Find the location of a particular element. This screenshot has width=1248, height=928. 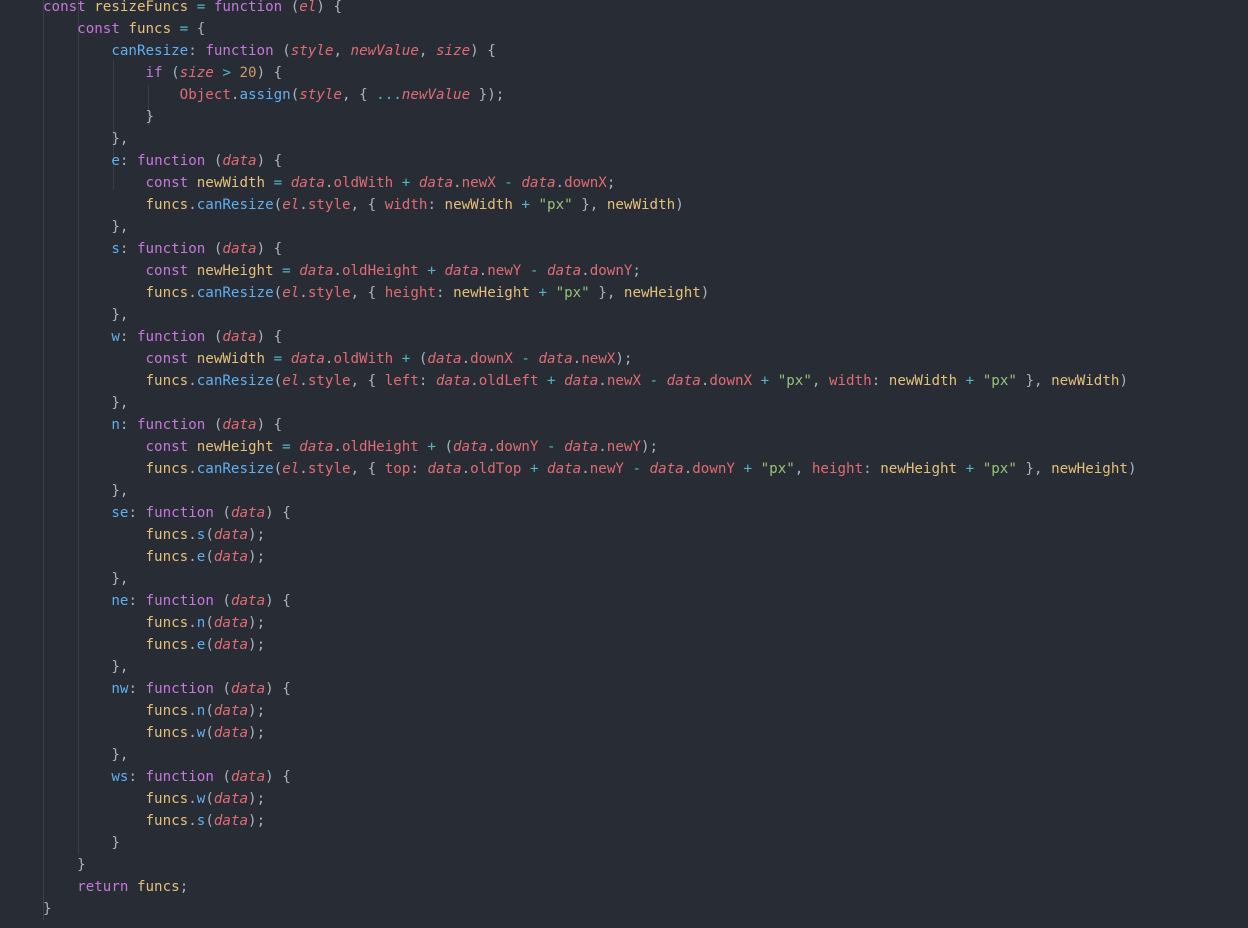

code-line: return funcs; is located at coordinates (589, 887).